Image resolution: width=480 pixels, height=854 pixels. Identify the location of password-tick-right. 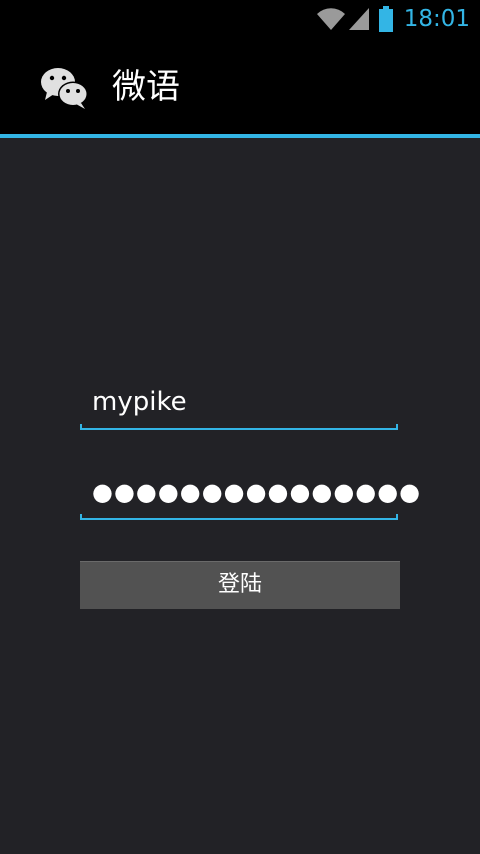
(397, 517).